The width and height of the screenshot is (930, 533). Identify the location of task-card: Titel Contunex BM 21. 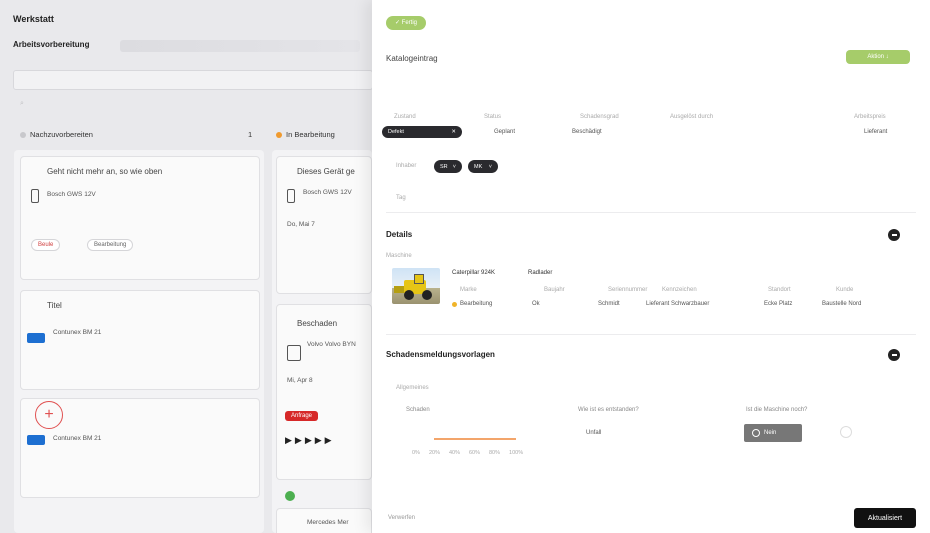
(140, 340).